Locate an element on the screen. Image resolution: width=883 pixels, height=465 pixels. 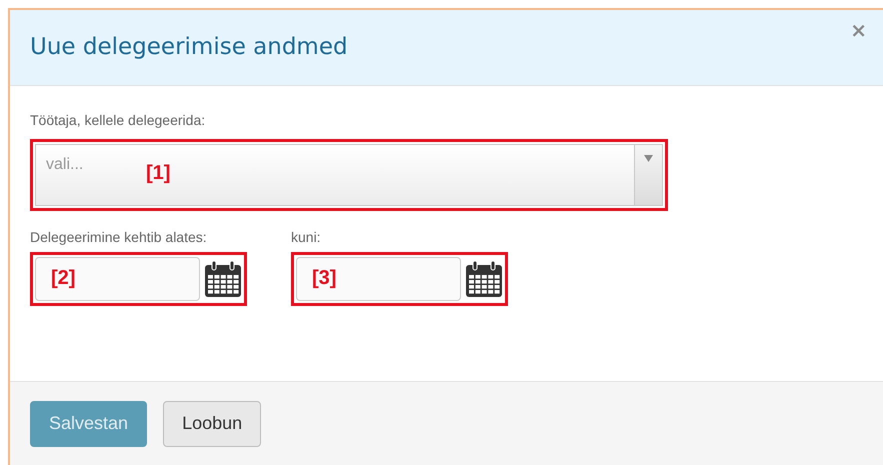
dropdown-arrow-icon is located at coordinates (648, 158).